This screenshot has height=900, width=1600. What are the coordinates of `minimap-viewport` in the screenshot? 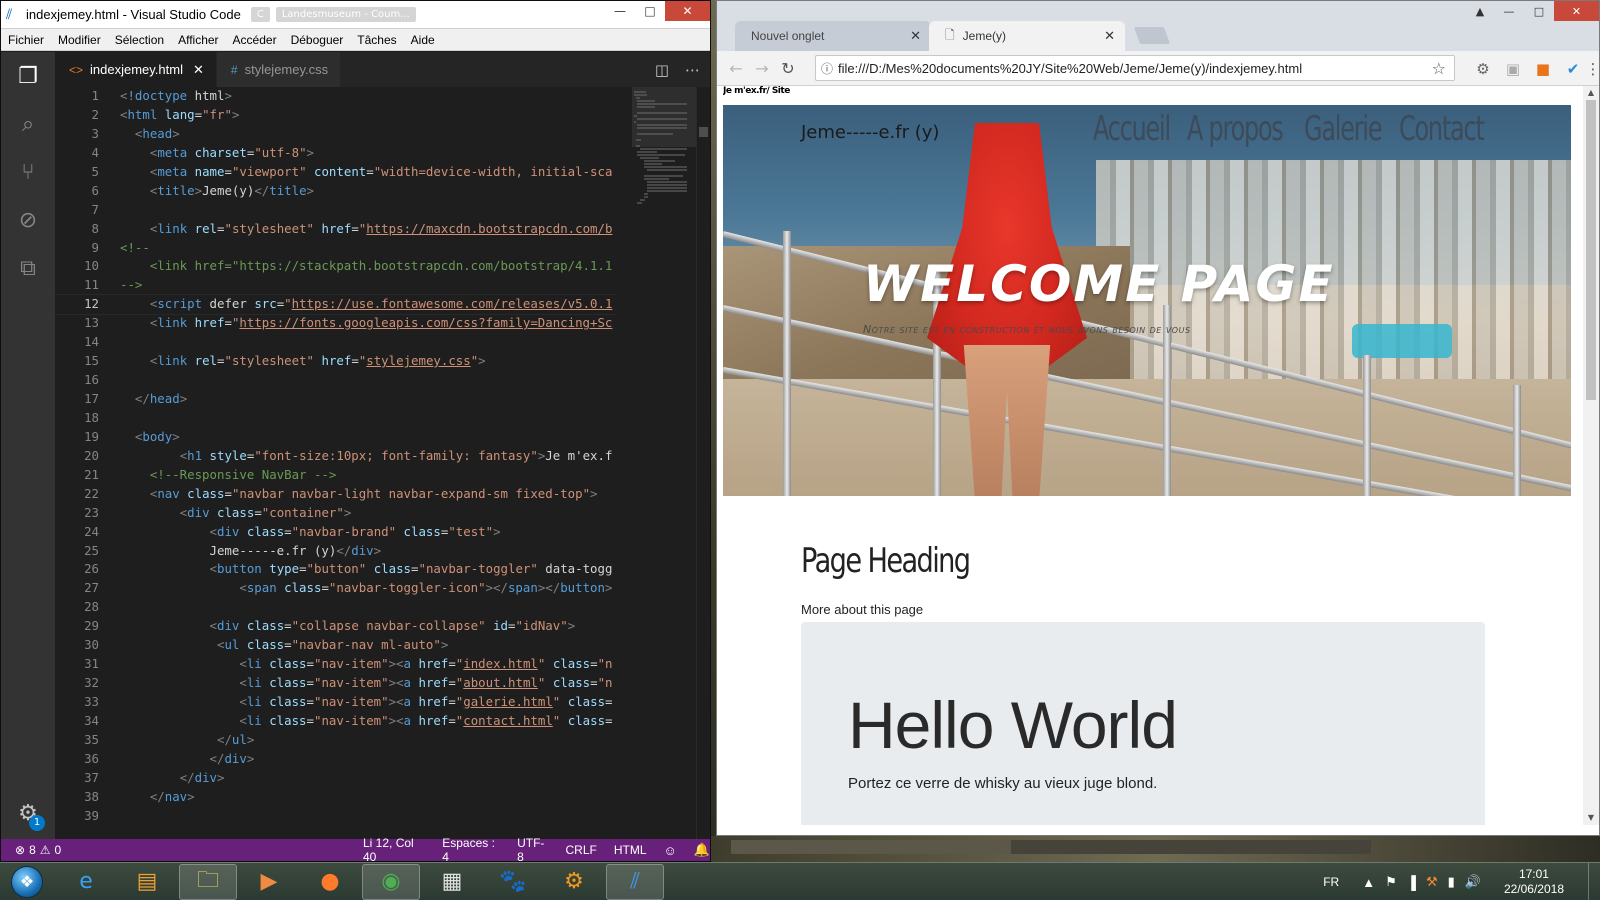 It's located at (664, 117).